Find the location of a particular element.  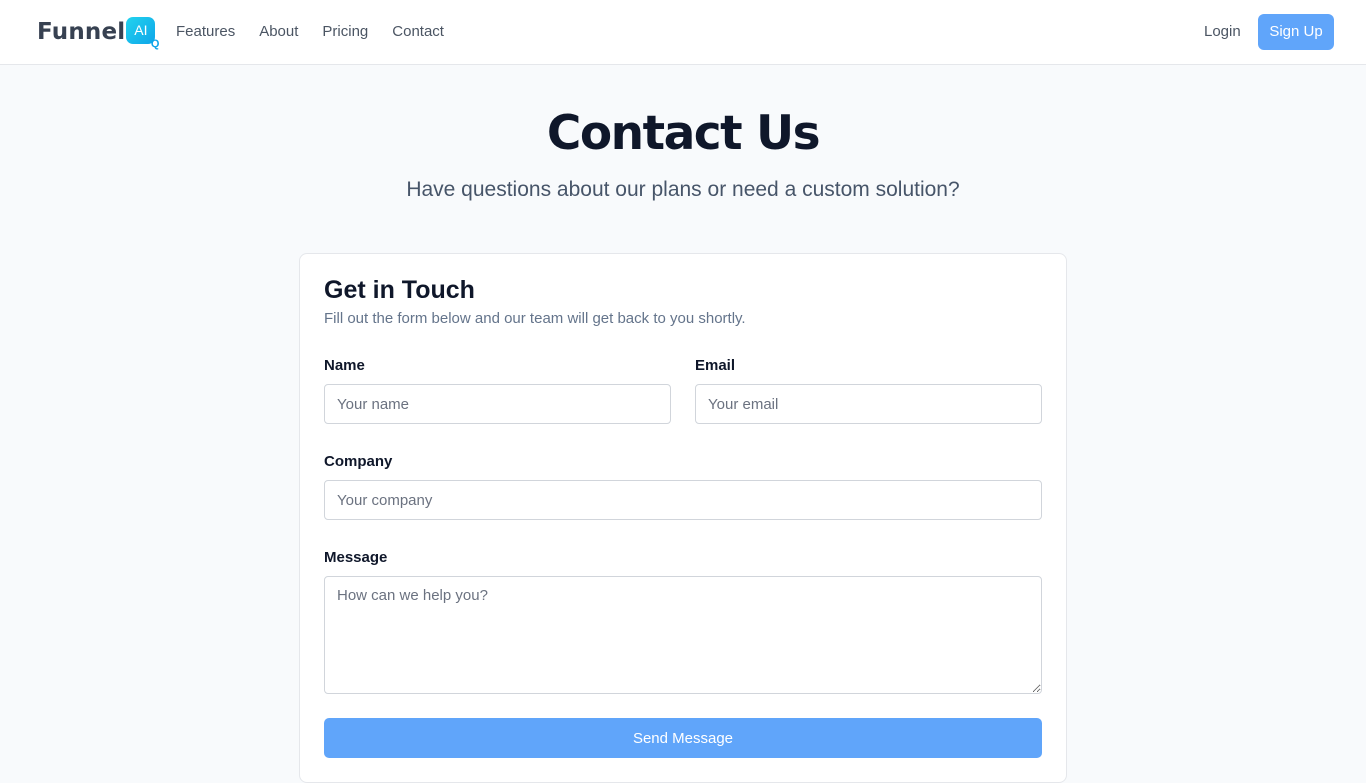

send-message-button: Send Message is located at coordinates (683, 738).